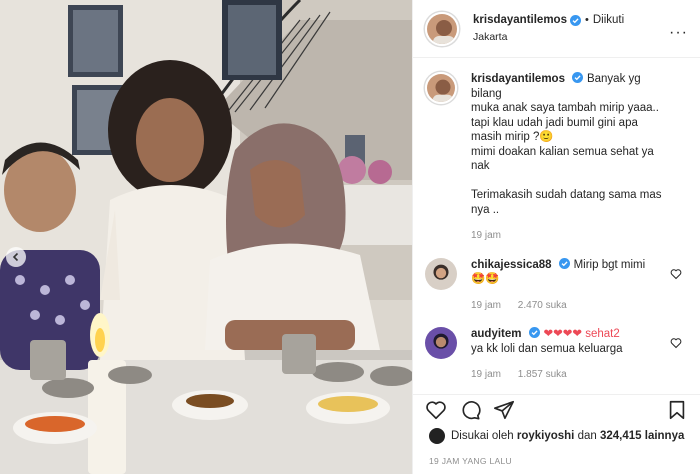  I want to click on likes-count: 324,415 lainnya, so click(642, 436).